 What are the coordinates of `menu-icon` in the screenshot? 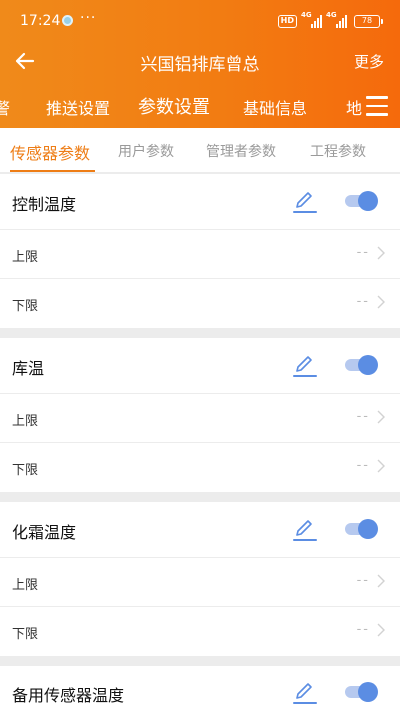 It's located at (377, 106).